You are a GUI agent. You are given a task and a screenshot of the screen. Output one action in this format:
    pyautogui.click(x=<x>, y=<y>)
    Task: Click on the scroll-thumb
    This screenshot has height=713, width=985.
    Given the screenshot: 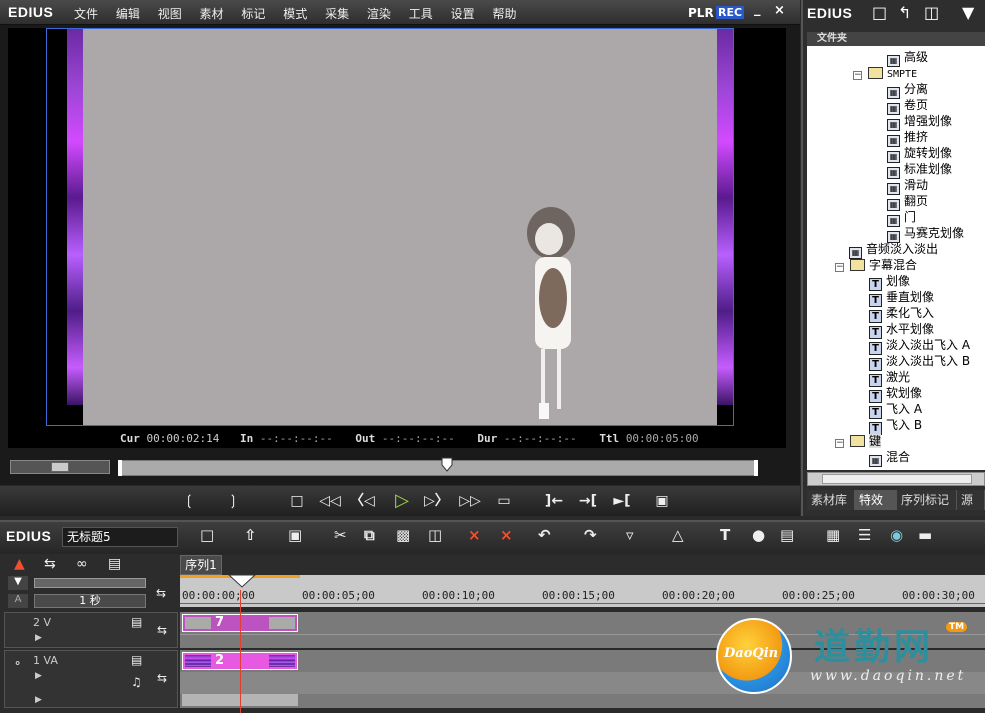 What is the action you would take?
    pyautogui.click(x=897, y=479)
    